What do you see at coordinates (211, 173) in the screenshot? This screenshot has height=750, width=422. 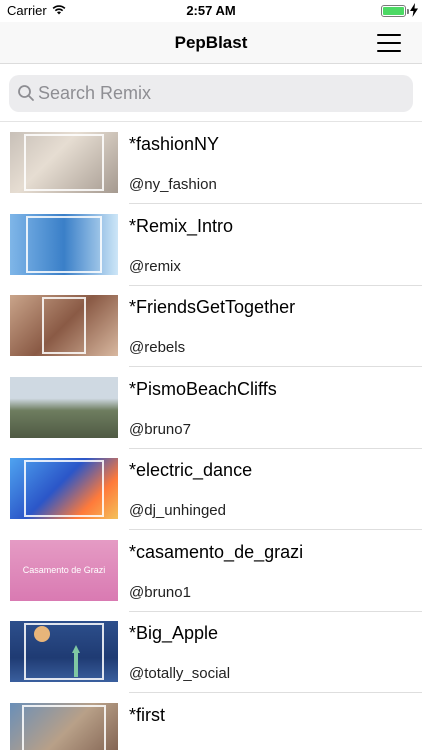 I see `list-item: *fashionNY @ny_fashion` at bounding box center [211, 173].